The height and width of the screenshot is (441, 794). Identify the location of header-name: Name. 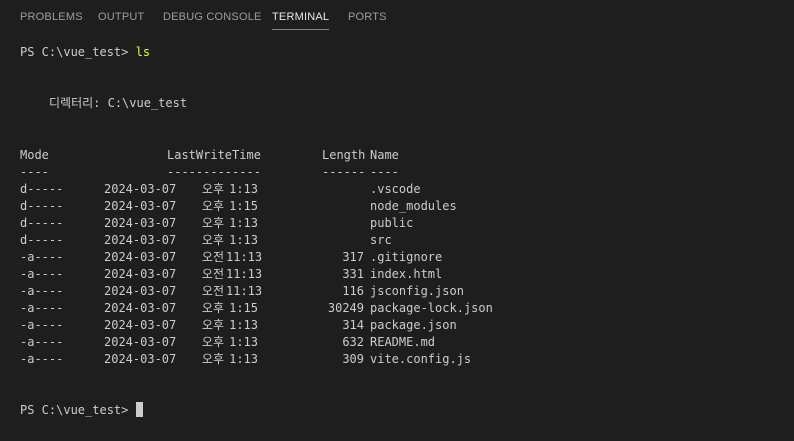
(384, 155).